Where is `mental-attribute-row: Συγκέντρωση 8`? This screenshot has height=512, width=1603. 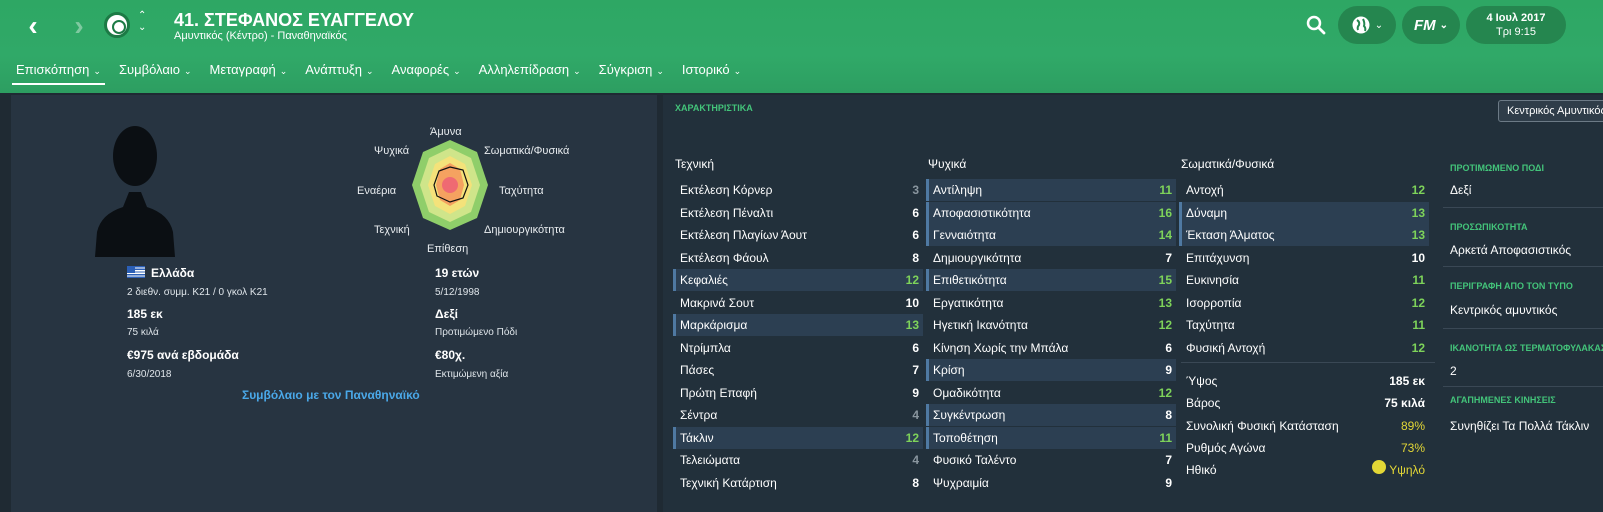 mental-attribute-row: Συγκέντρωση 8 is located at coordinates (1051, 415).